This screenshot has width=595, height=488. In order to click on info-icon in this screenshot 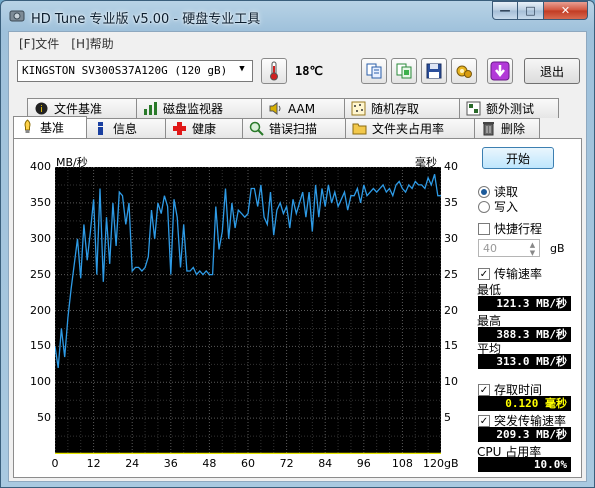, I will do `click(100, 128)`.